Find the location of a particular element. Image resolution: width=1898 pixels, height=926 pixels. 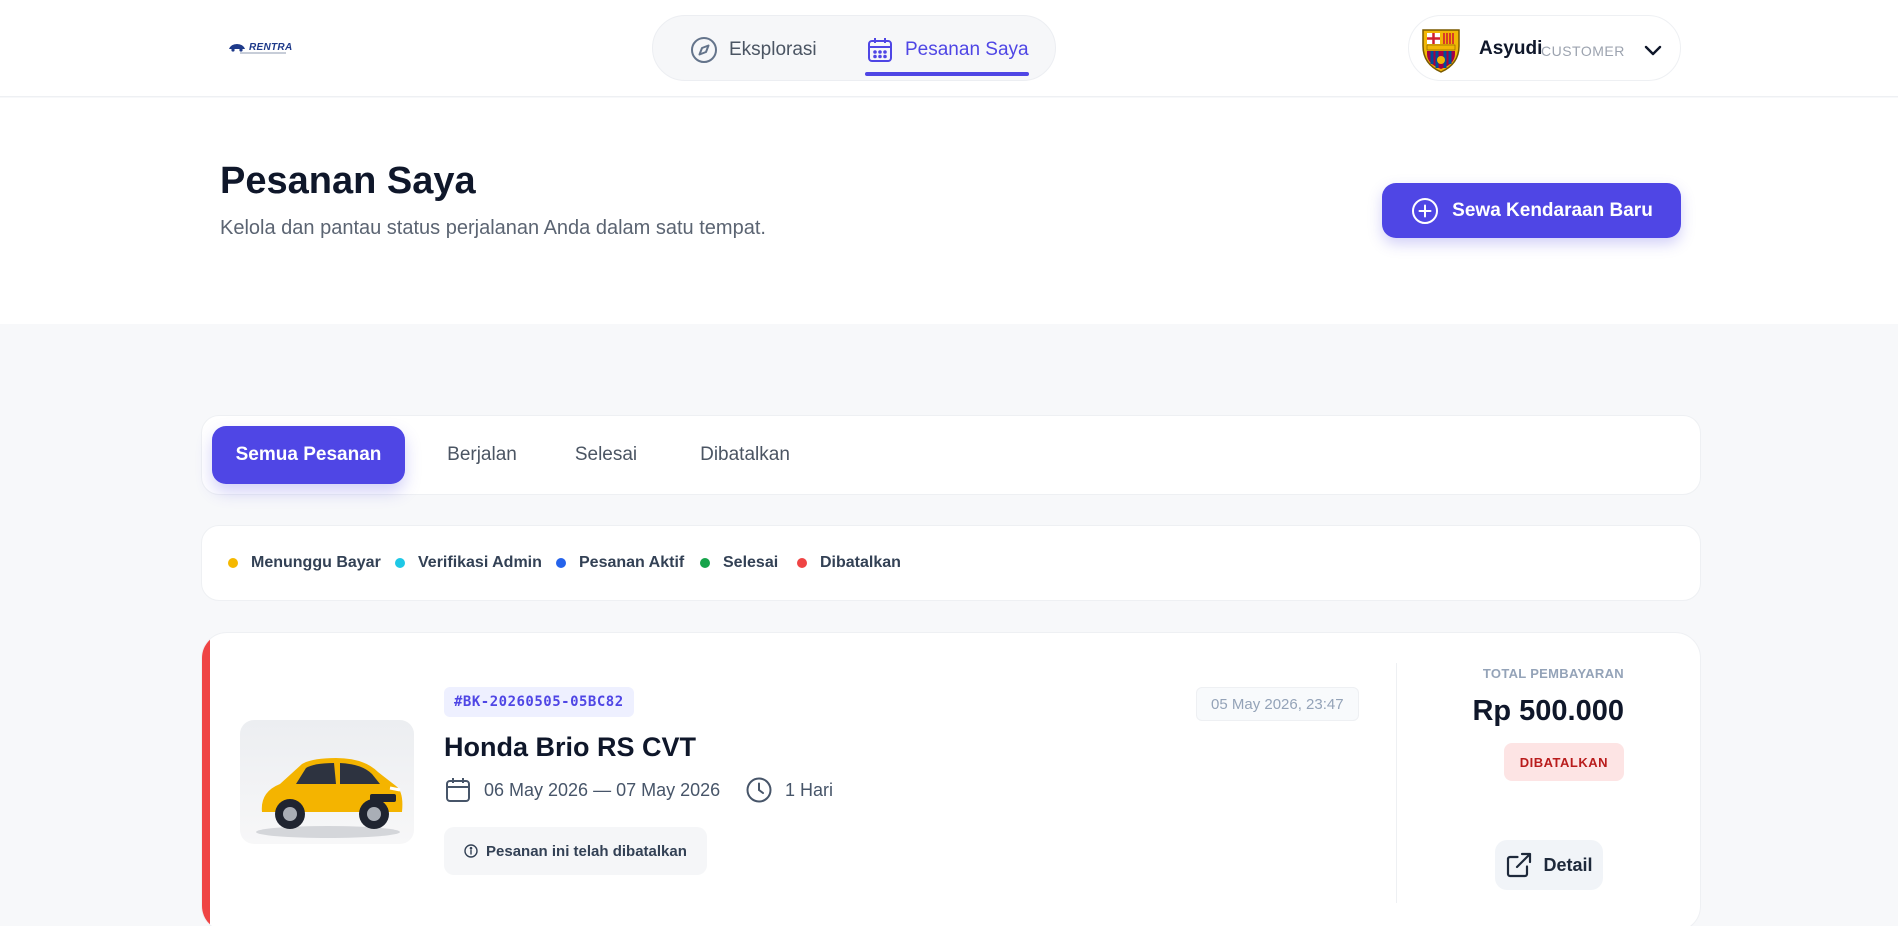

rental-date-range: 06 May 2026 — 07 May 2026 is located at coordinates (582, 790).